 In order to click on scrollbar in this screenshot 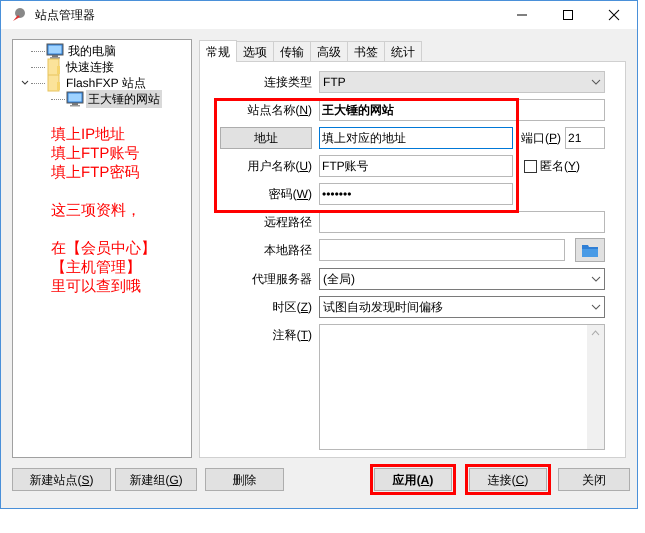, I will do `click(595, 387)`.